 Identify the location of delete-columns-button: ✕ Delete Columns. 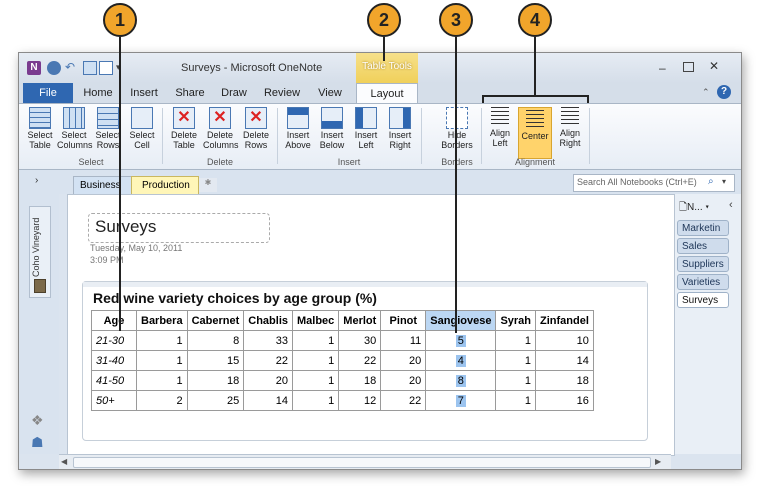
(221, 132).